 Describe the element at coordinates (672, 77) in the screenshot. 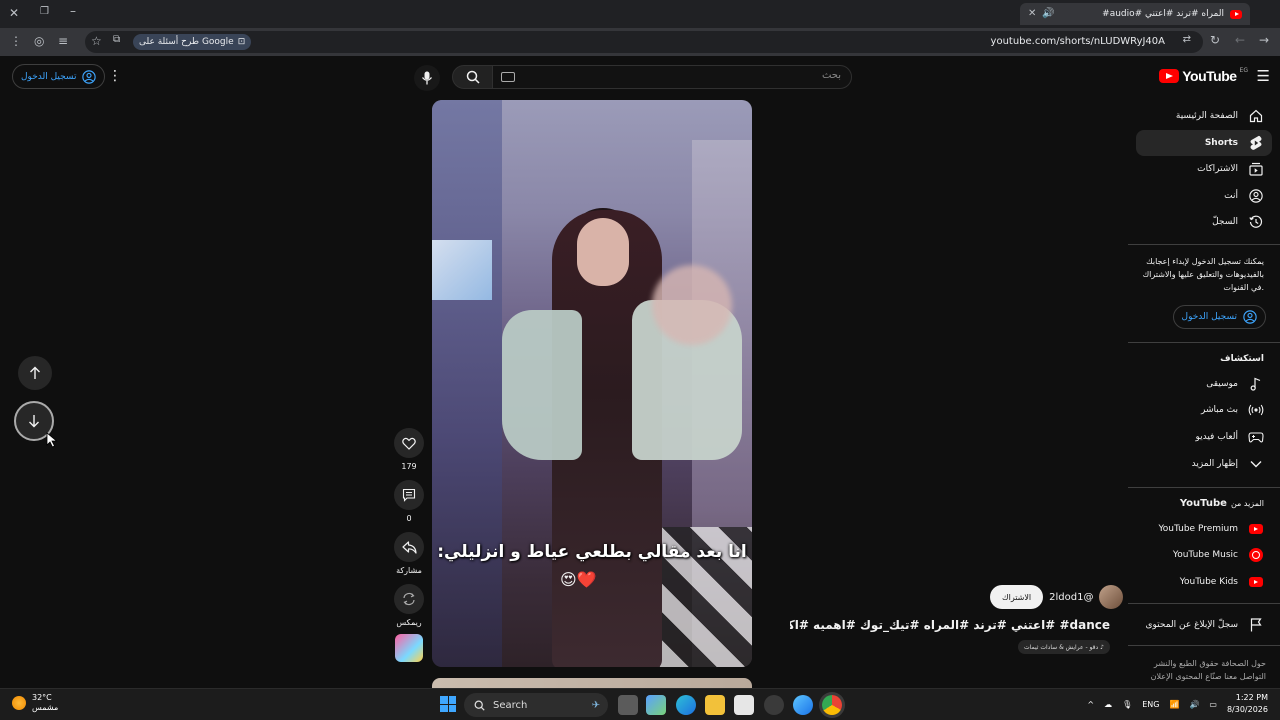

I see `search-input: بحث` at that location.